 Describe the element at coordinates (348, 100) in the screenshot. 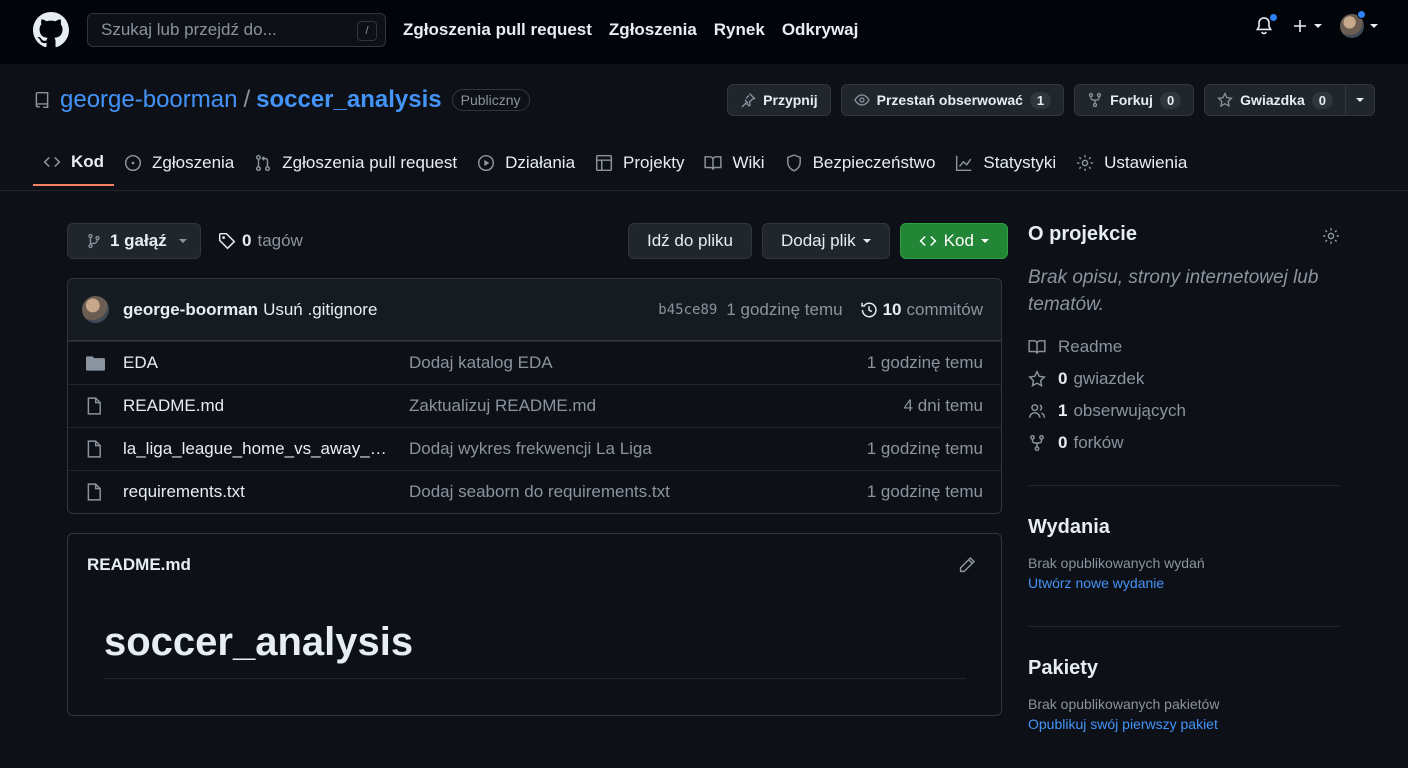

I see `repo-name-link: soccer_analysis` at that location.